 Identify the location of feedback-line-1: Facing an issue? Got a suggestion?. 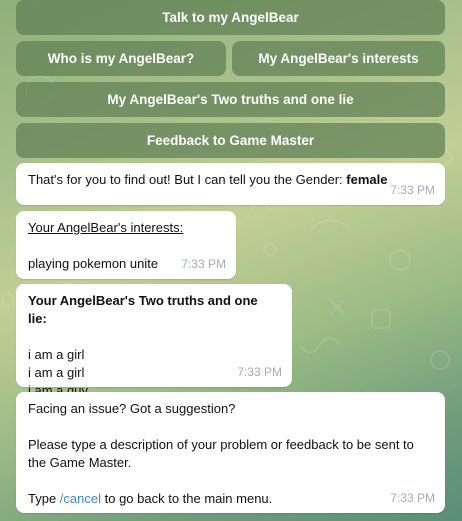
(132, 408).